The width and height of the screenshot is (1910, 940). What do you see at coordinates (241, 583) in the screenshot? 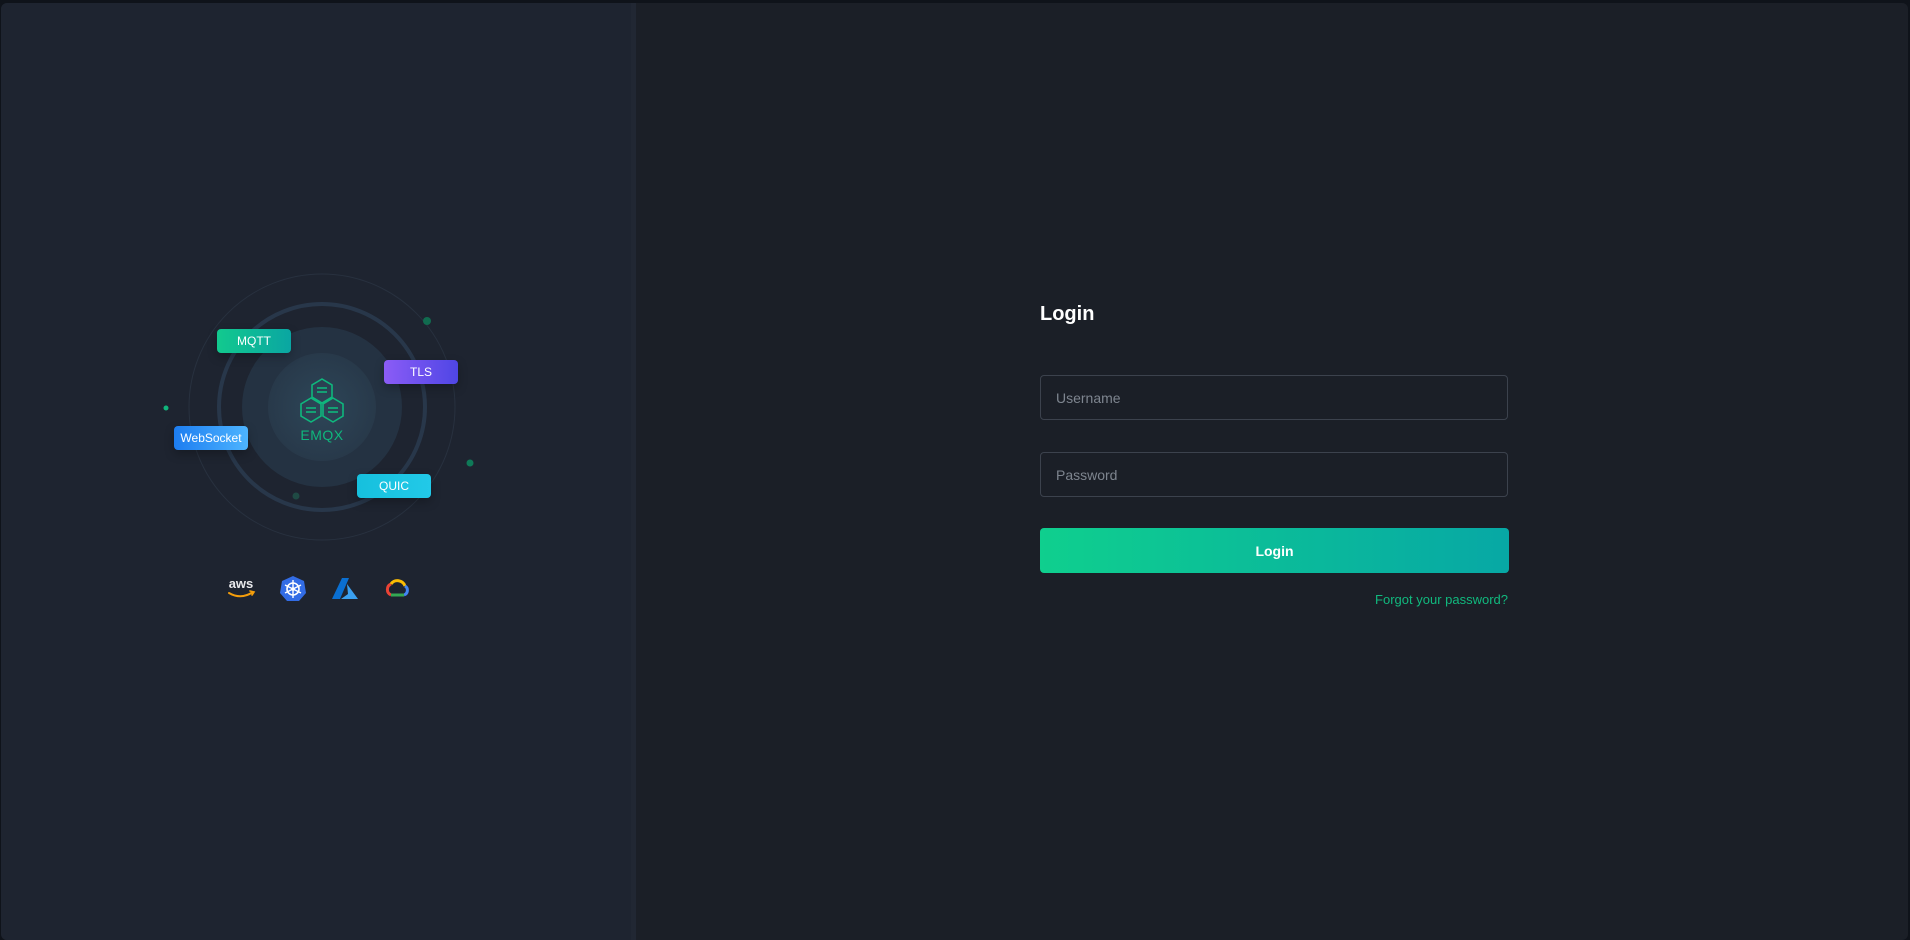
I see `svg-text: aws` at bounding box center [241, 583].